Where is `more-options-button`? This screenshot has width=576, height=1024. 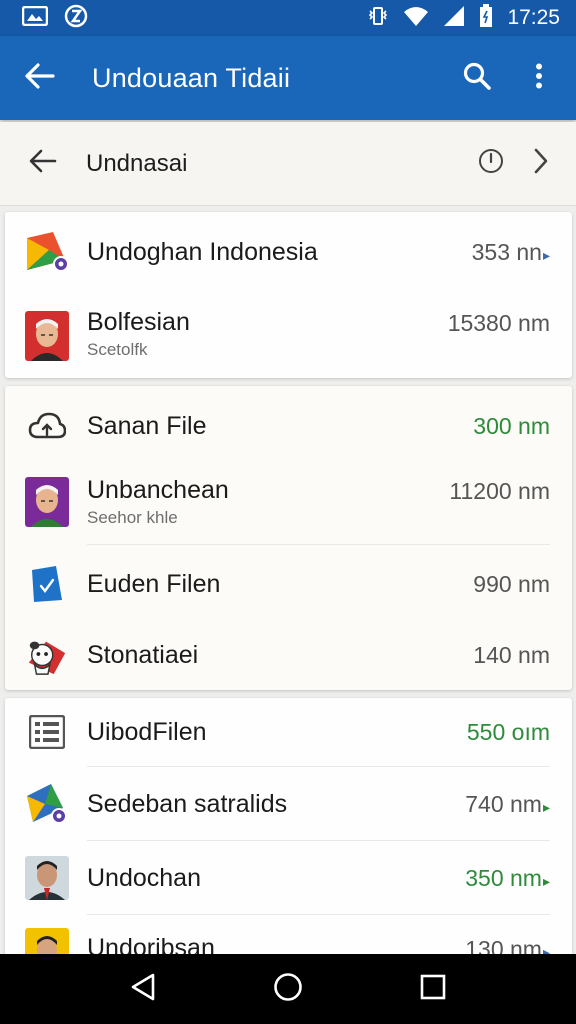 more-options-button is located at coordinates (539, 78).